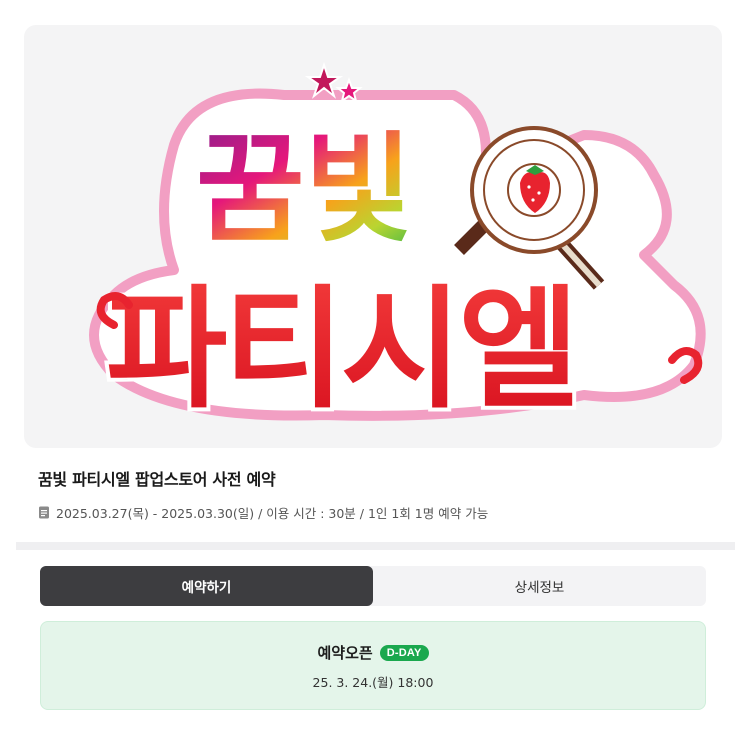  What do you see at coordinates (375, 546) in the screenshot?
I see `section-divider` at bounding box center [375, 546].